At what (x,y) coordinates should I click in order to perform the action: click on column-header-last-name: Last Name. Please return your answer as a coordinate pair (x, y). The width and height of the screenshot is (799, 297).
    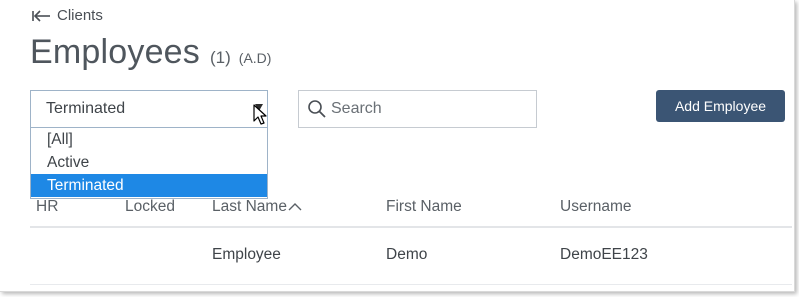
    Looking at the image, I should click on (257, 207).